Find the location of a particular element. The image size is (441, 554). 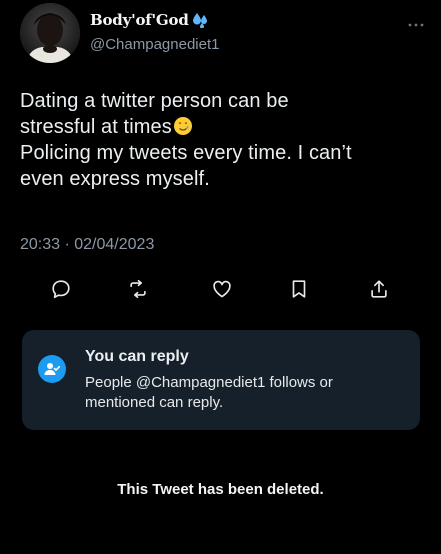

like-icon is located at coordinates (222, 289).